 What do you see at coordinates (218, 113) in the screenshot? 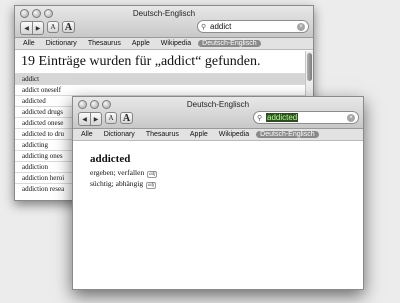
I see `titlebar: Deutsch-Englisch ◀ ▶ A A ⚲ addicted ×` at bounding box center [218, 113].